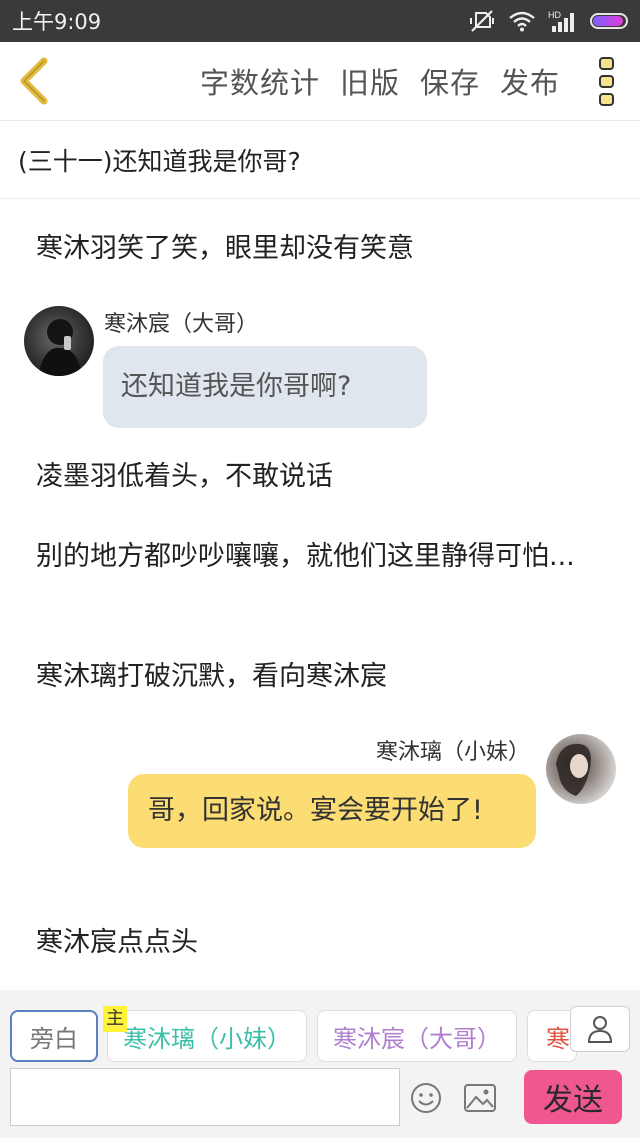 The height and width of the screenshot is (1138, 640). What do you see at coordinates (561, 21) in the screenshot?
I see `hd-signal-icon: HD` at bounding box center [561, 21].